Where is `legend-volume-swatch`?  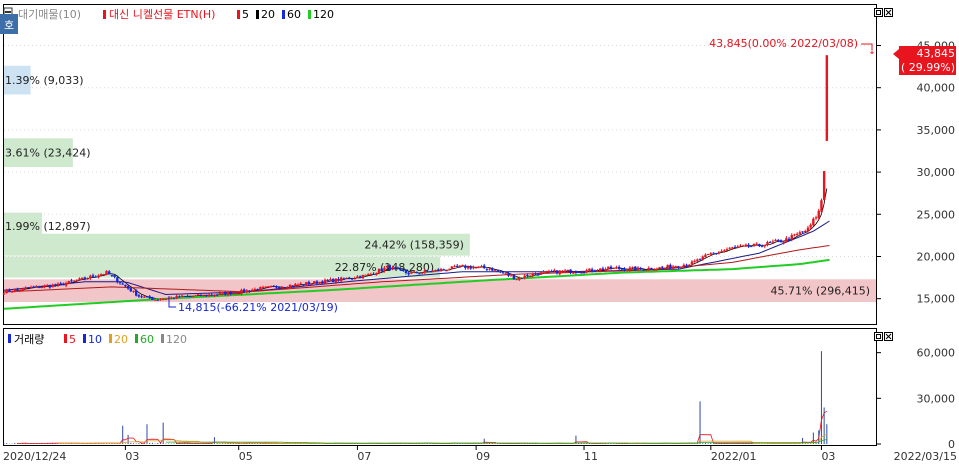
legend-volume-swatch is located at coordinates (9, 338).